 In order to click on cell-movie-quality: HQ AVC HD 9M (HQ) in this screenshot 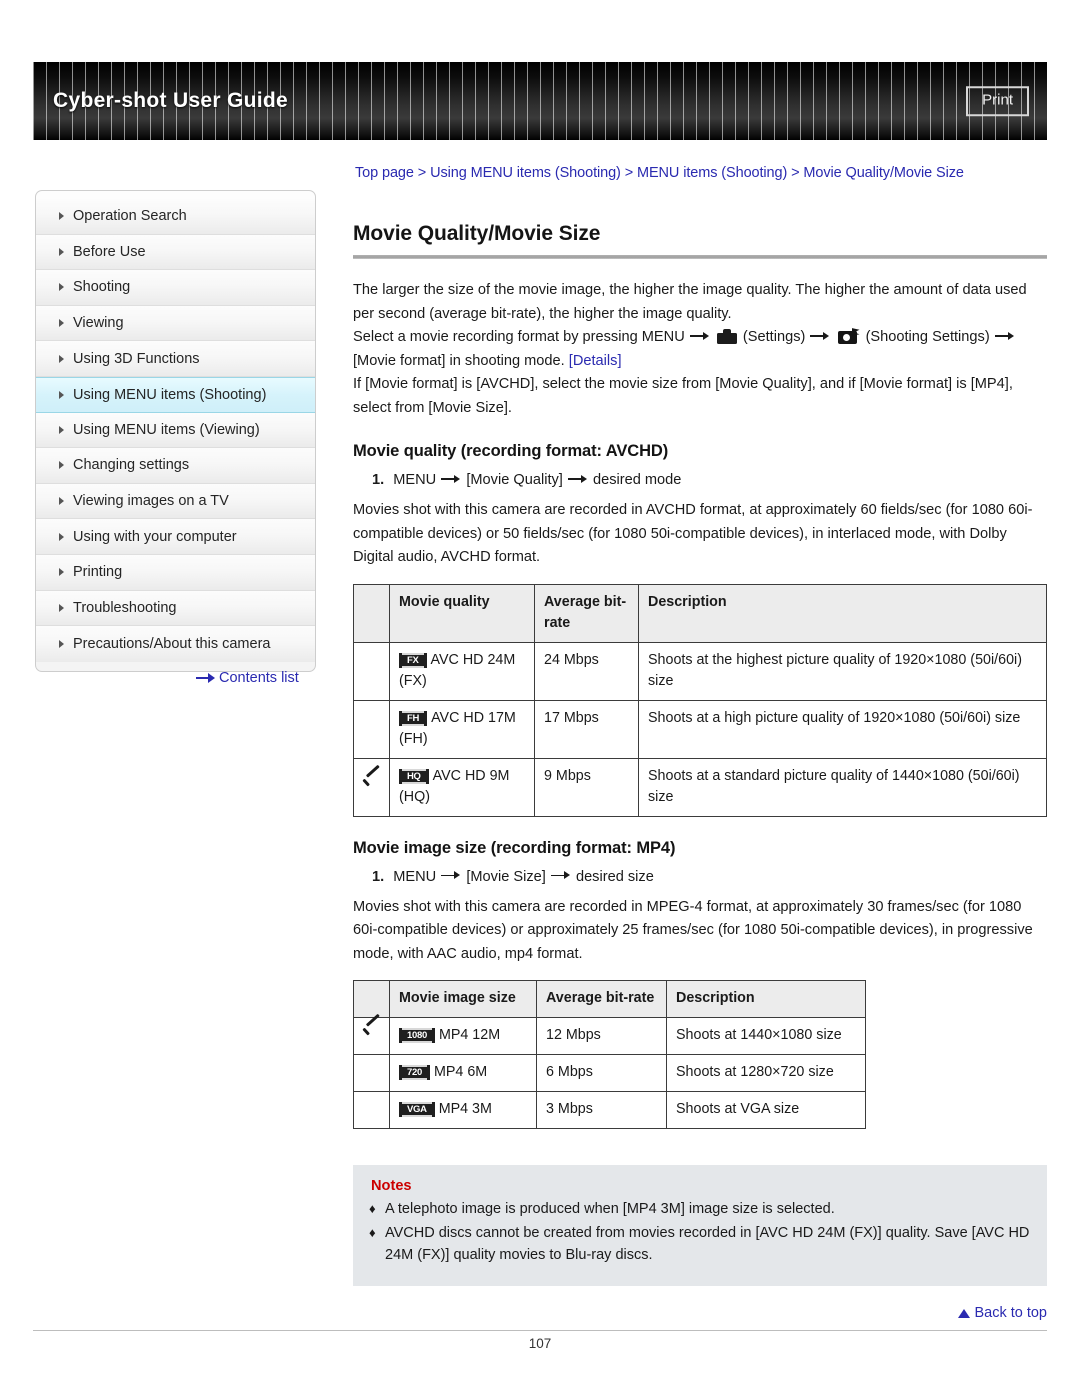, I will do `click(462, 787)`.